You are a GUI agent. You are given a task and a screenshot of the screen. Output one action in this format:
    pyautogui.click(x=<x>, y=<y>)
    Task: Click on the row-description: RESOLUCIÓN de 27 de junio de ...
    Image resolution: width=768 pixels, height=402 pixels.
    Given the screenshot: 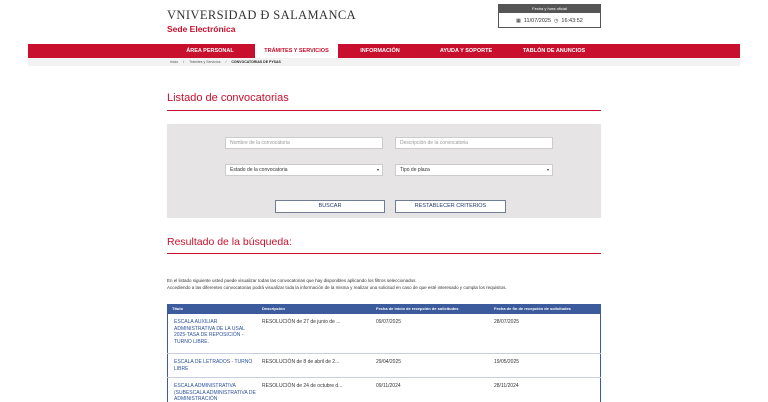 What is the action you would take?
    pyautogui.click(x=301, y=322)
    